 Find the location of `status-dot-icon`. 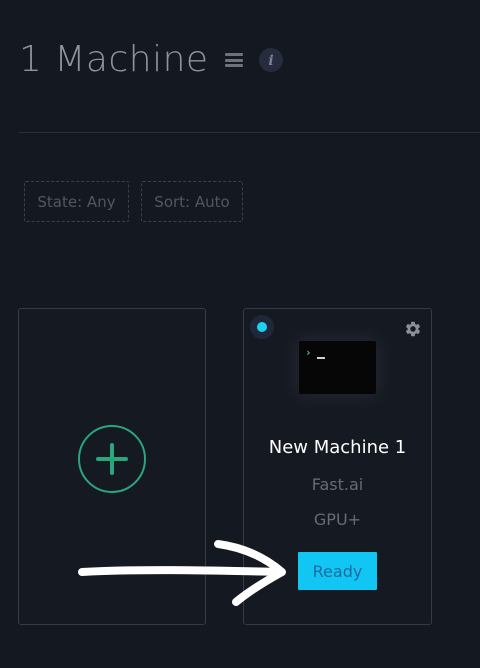

status-dot-icon is located at coordinates (262, 327).